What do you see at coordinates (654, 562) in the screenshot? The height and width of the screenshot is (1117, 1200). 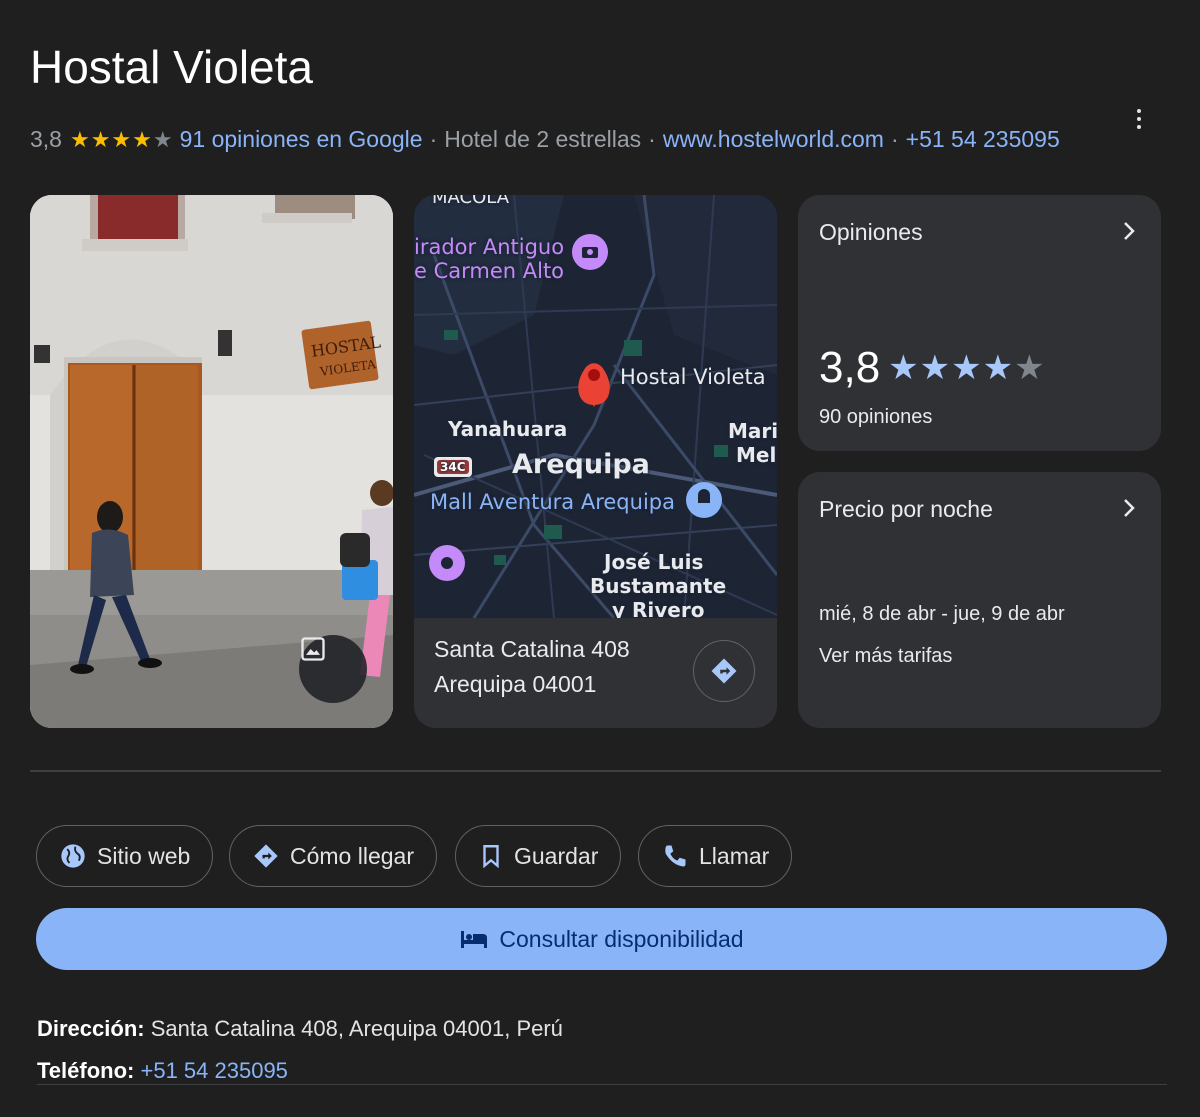 I see `map-label: José Luis` at bounding box center [654, 562].